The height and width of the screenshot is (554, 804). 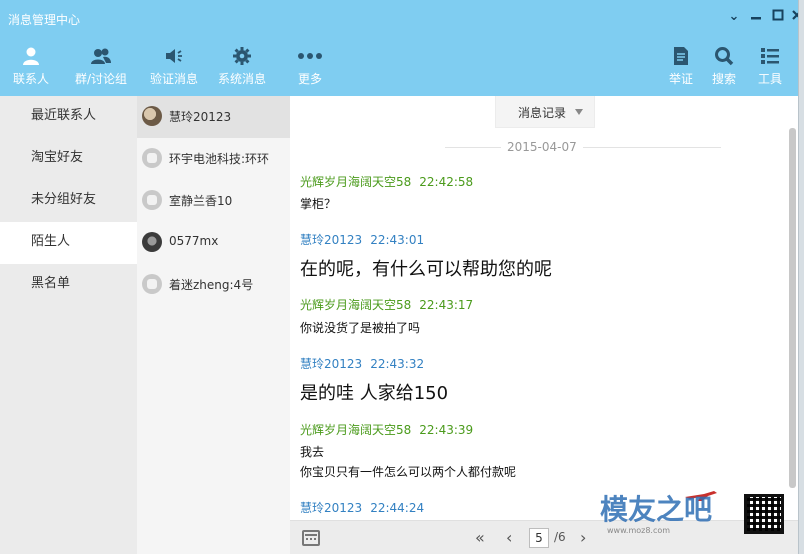 What do you see at coordinates (44, 20) in the screenshot?
I see `window-title: 消息管理中心` at bounding box center [44, 20].